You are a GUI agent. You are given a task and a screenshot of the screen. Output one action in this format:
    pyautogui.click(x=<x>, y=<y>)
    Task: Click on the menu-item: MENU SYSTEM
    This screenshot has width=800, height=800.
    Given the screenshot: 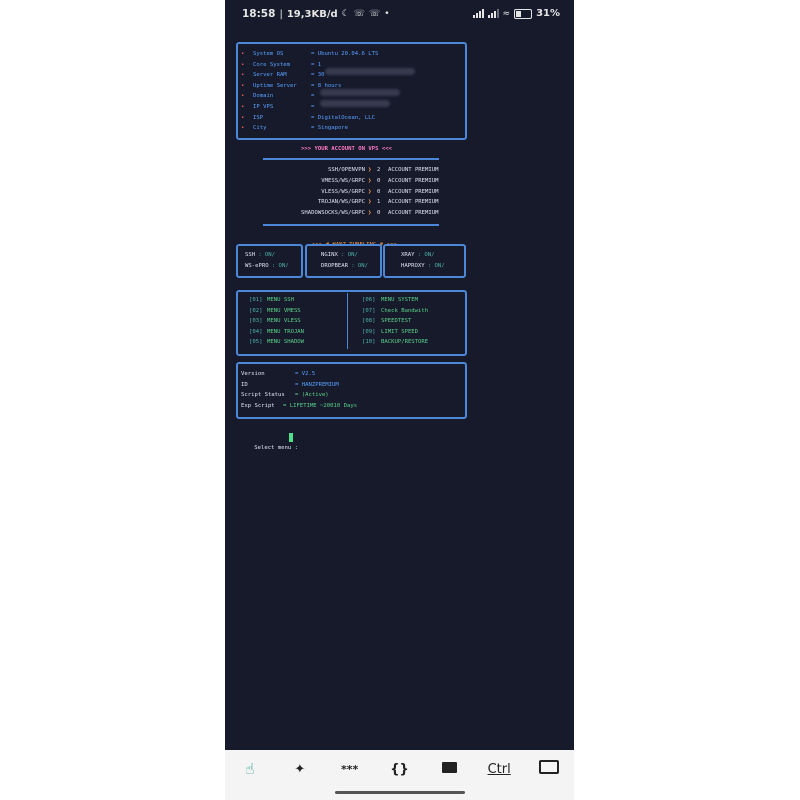 What is the action you would take?
    pyautogui.click(x=399, y=300)
    